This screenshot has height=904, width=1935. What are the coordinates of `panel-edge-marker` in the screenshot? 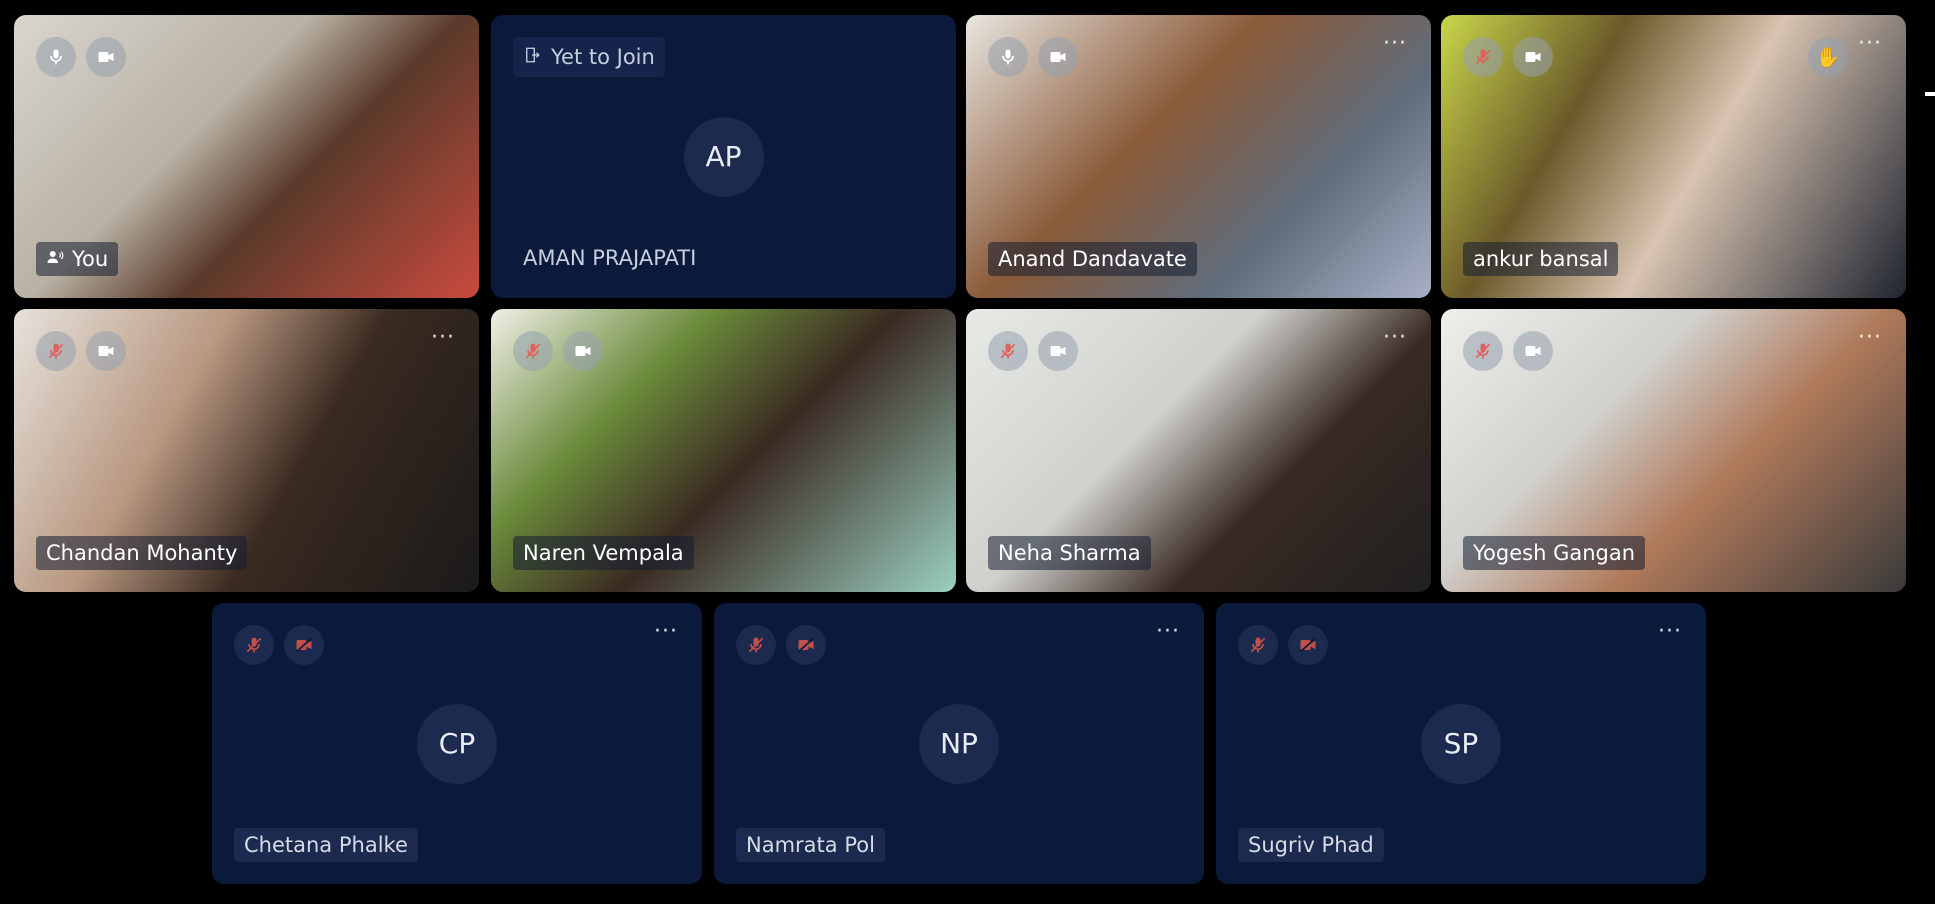 It's located at (1930, 94).